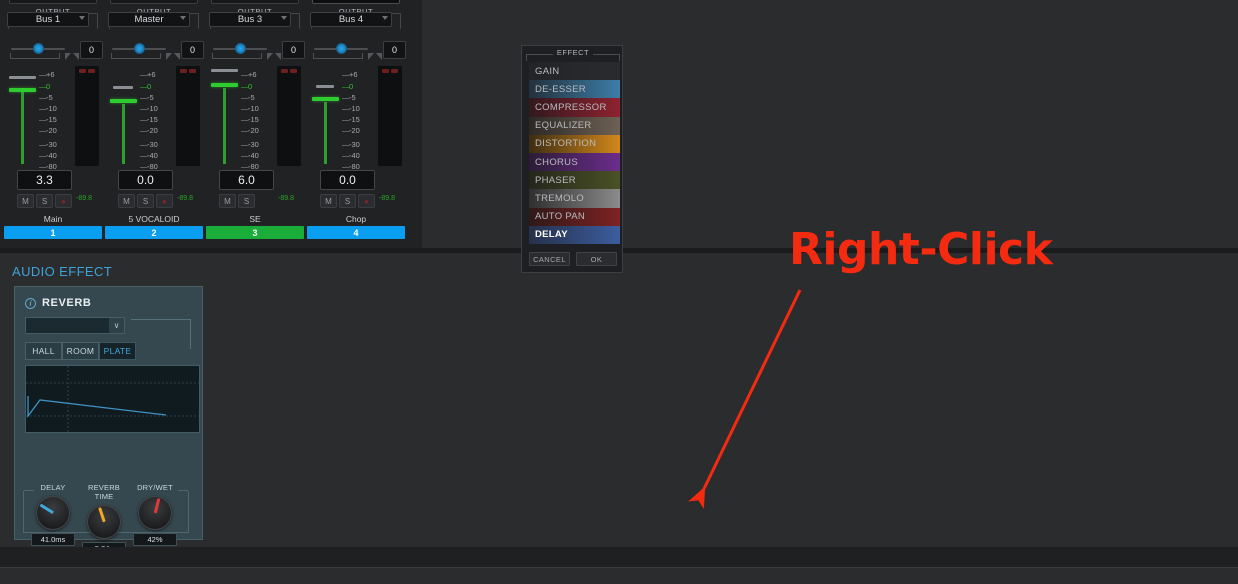 The width and height of the screenshot is (1238, 584). I want to click on ok-button: OK, so click(596, 259).